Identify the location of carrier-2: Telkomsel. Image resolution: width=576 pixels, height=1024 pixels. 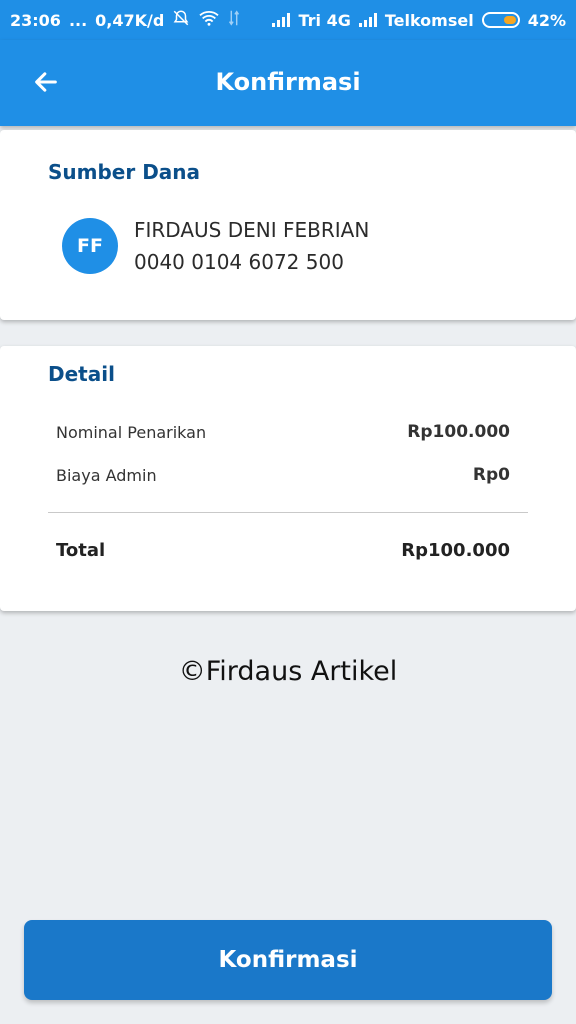
(429, 20).